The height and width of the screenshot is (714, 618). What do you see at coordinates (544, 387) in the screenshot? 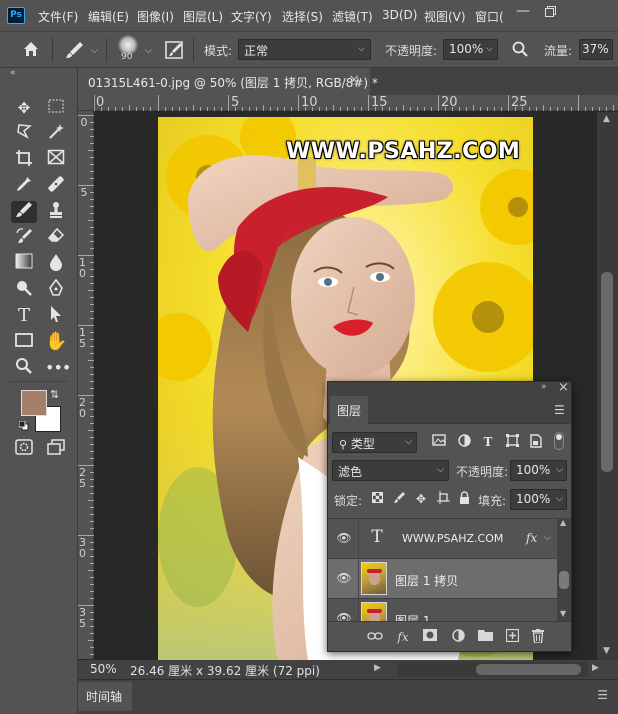
I see `collapse-icon: »` at bounding box center [544, 387].